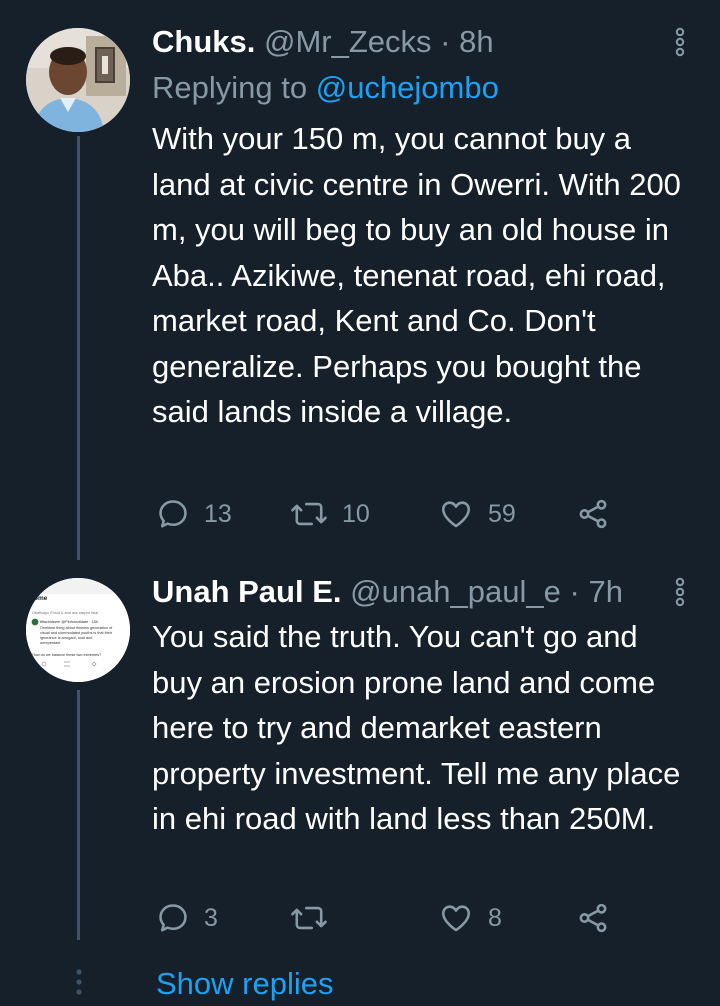 The width and height of the screenshot is (720, 1006). I want to click on handle: @Mr_Zecks, so click(348, 41).